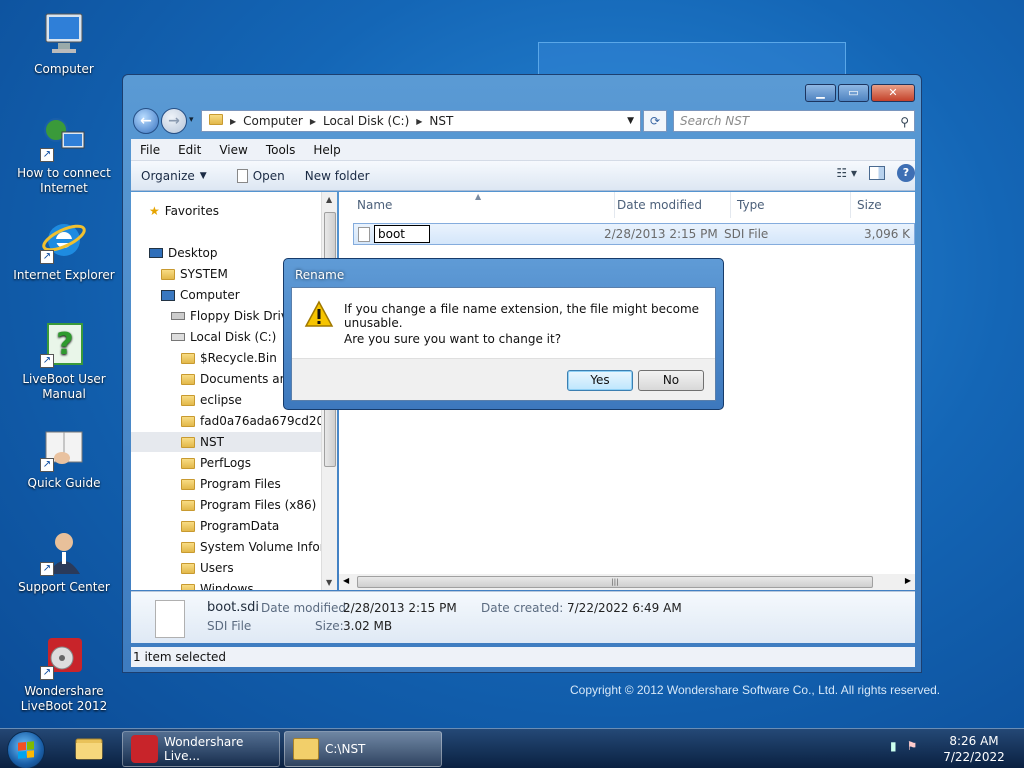  Describe the element at coordinates (326, 150) in the screenshot. I see `menu-help: Help` at that location.